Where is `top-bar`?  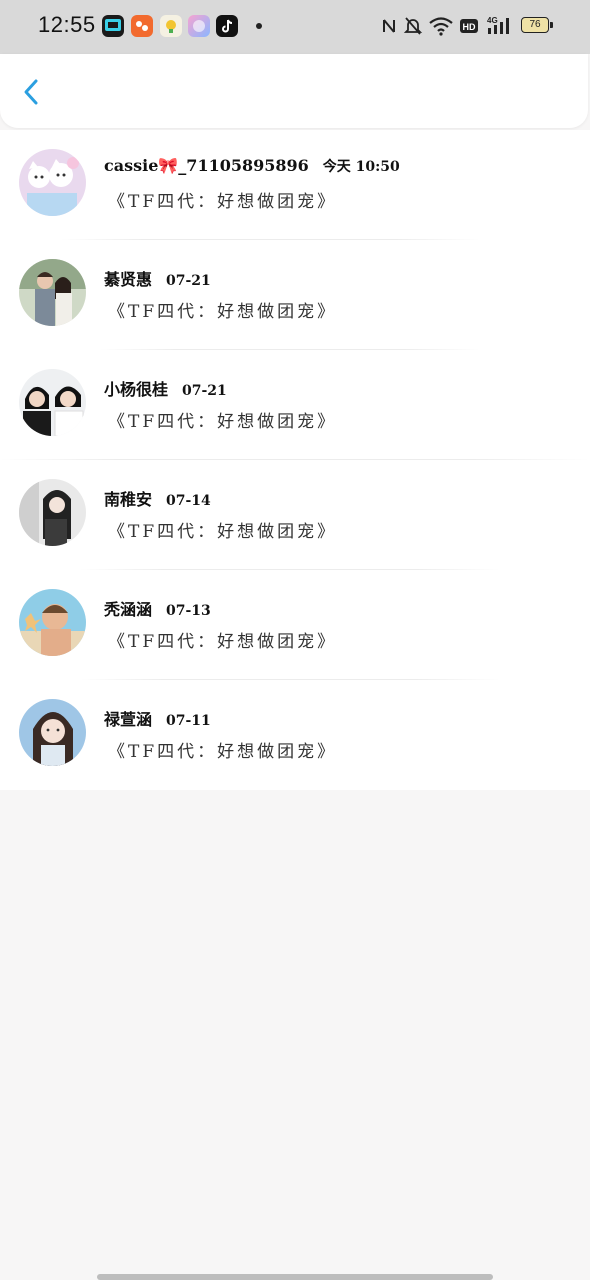 top-bar is located at coordinates (294, 91).